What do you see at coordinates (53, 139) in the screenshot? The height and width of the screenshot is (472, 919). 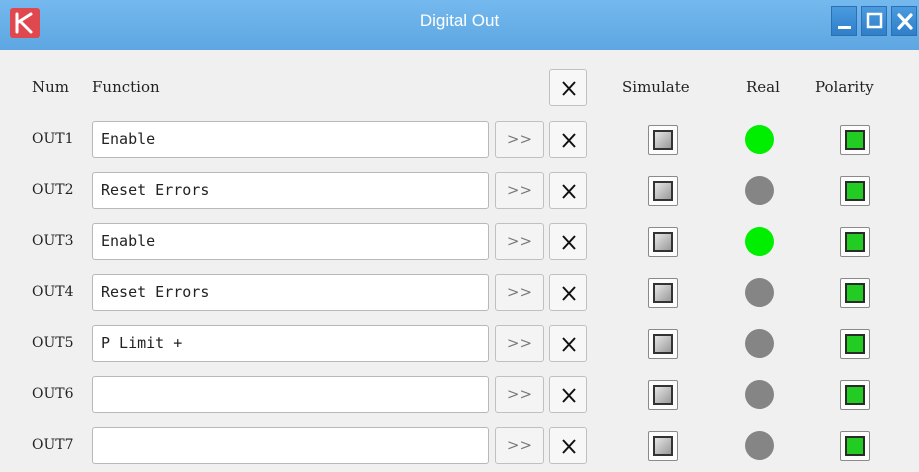 I see `output-label: OUT1` at bounding box center [53, 139].